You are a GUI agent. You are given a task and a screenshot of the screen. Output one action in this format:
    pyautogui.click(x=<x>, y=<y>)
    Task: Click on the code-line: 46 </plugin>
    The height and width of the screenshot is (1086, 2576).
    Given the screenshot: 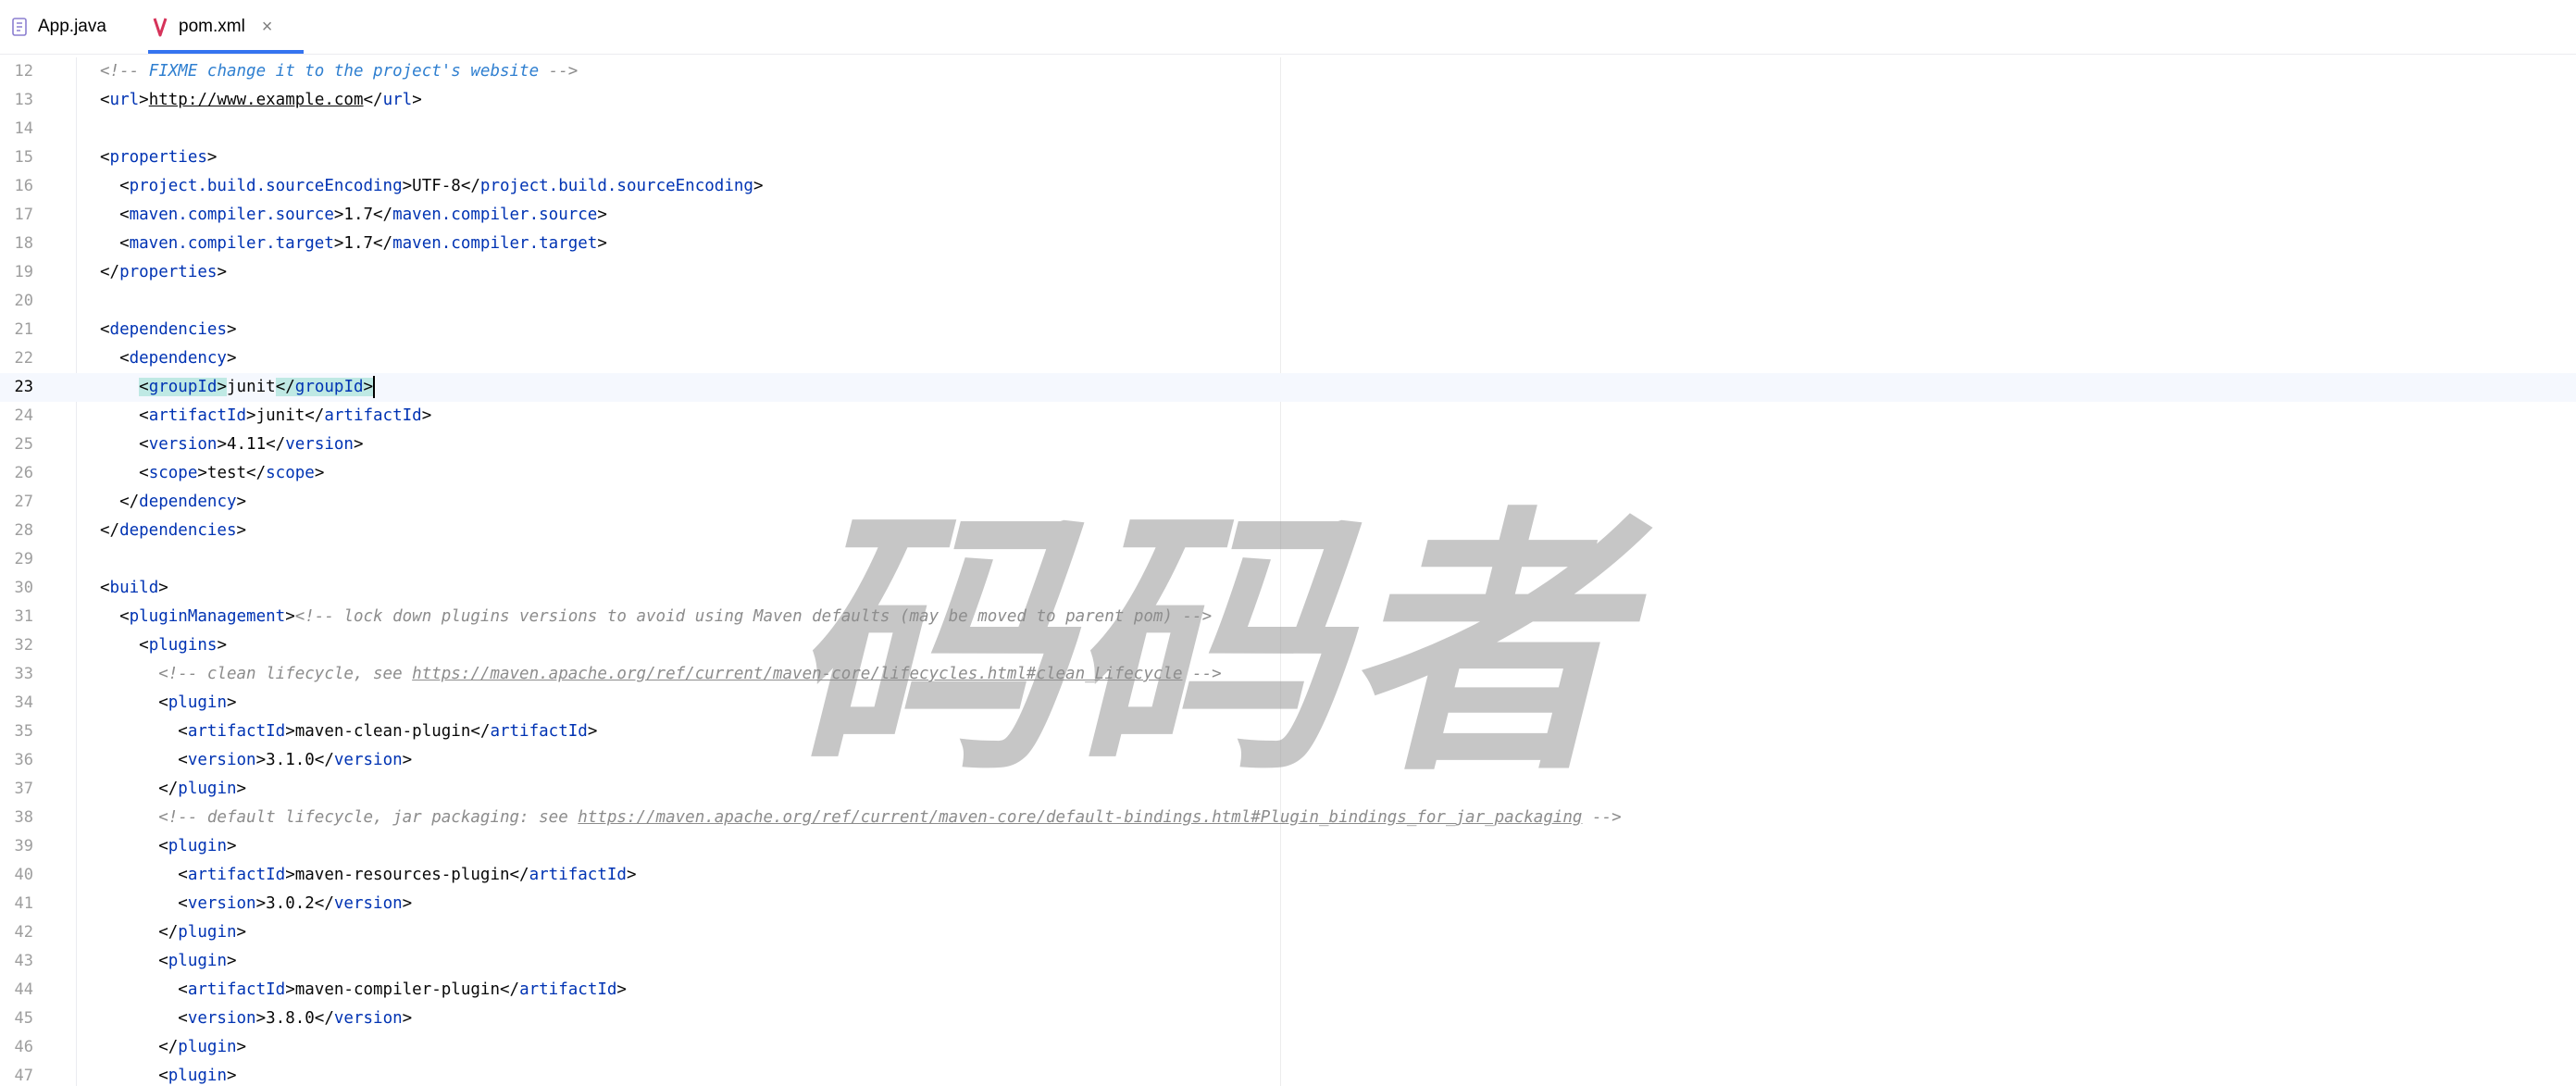 What is the action you would take?
    pyautogui.click(x=1288, y=1047)
    